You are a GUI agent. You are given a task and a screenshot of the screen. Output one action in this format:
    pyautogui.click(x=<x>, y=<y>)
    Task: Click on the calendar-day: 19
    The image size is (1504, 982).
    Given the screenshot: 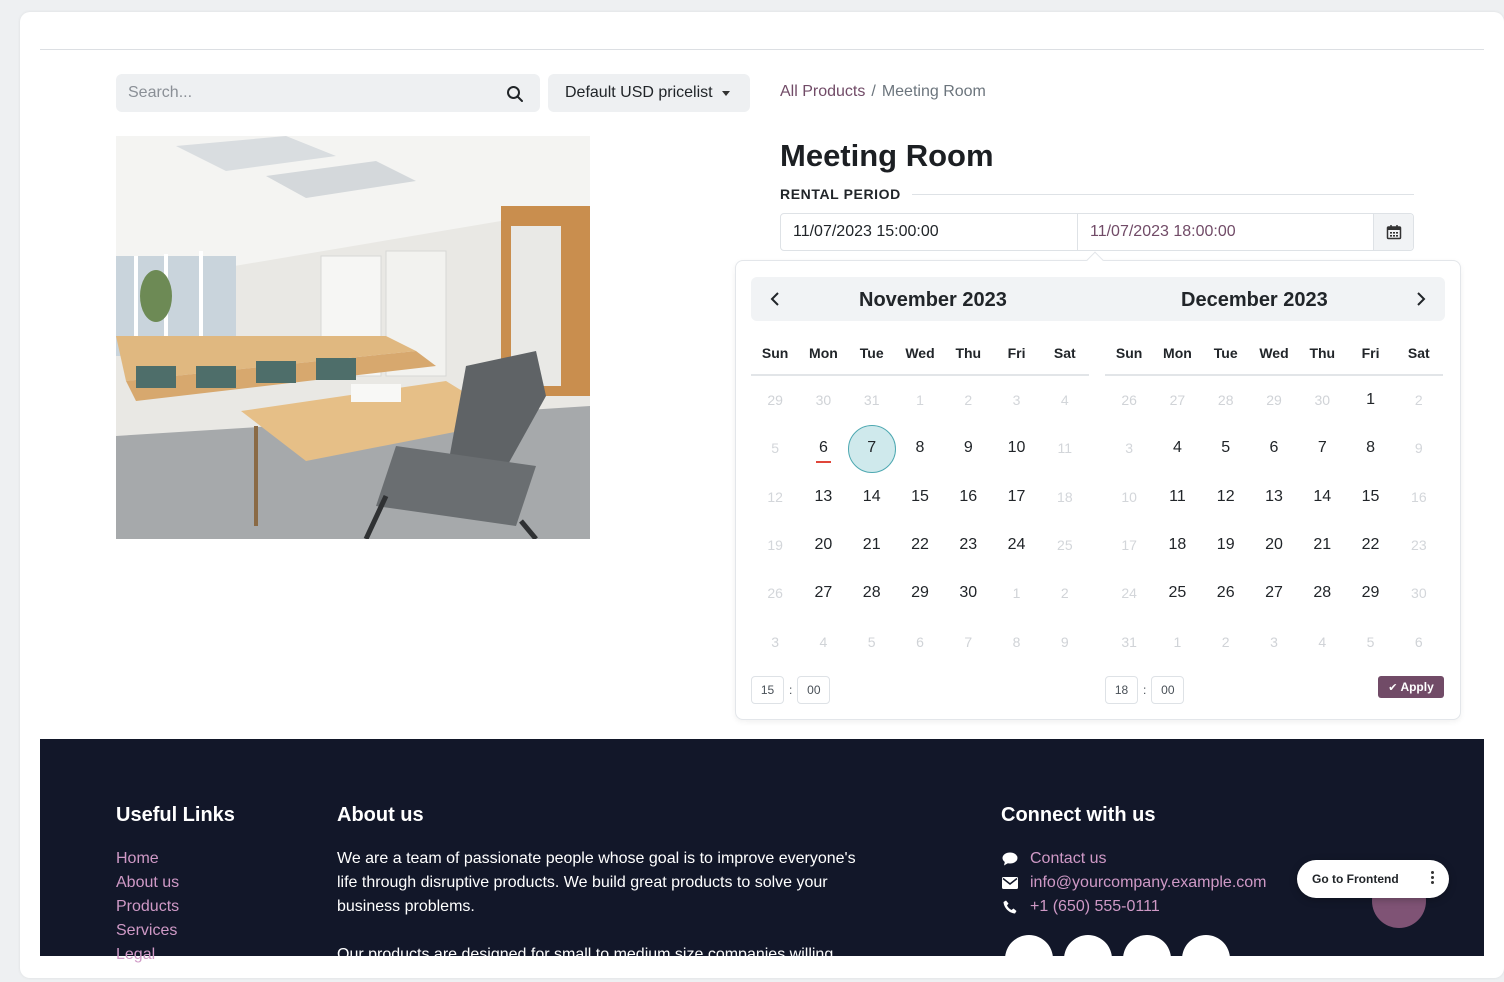 What is the action you would take?
    pyautogui.click(x=1226, y=545)
    